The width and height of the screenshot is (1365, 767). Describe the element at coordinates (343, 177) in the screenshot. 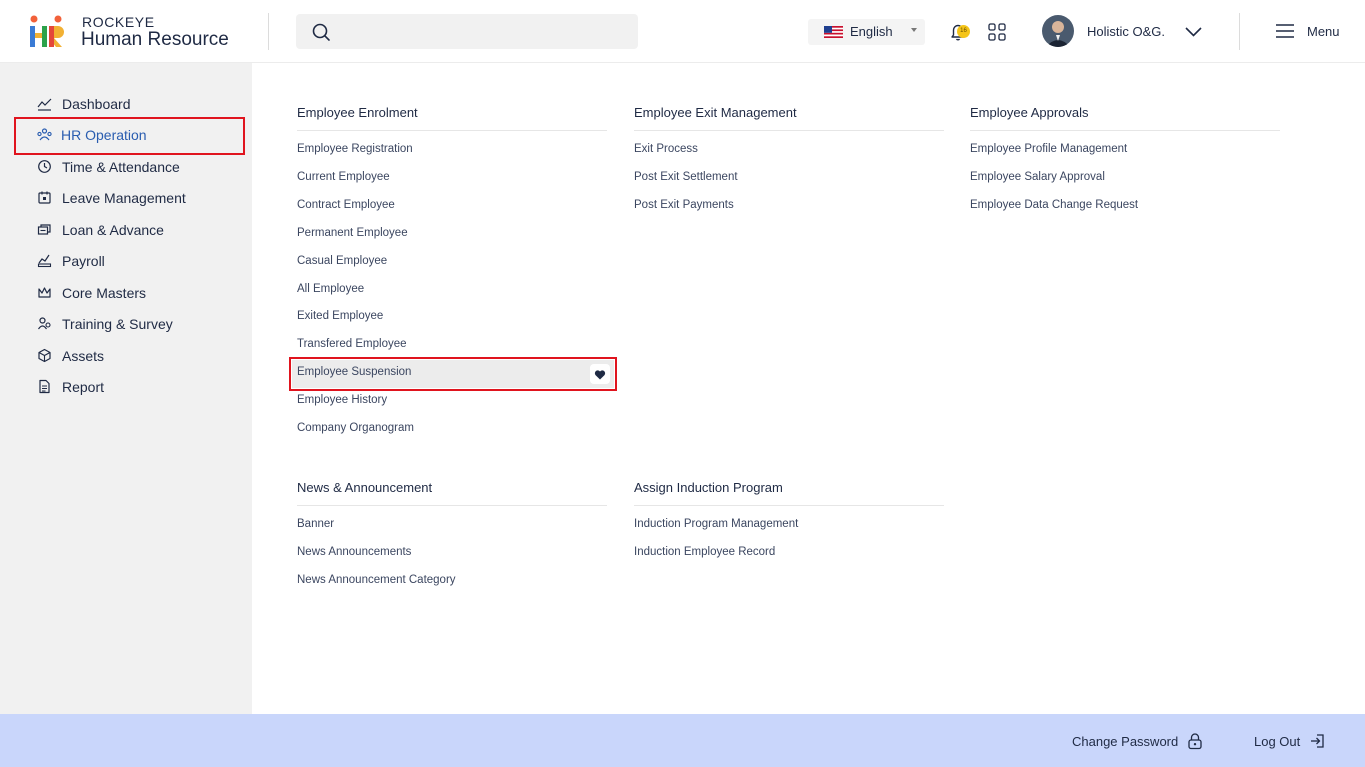

I see `menu-link-current-employee: Current Employee` at that location.